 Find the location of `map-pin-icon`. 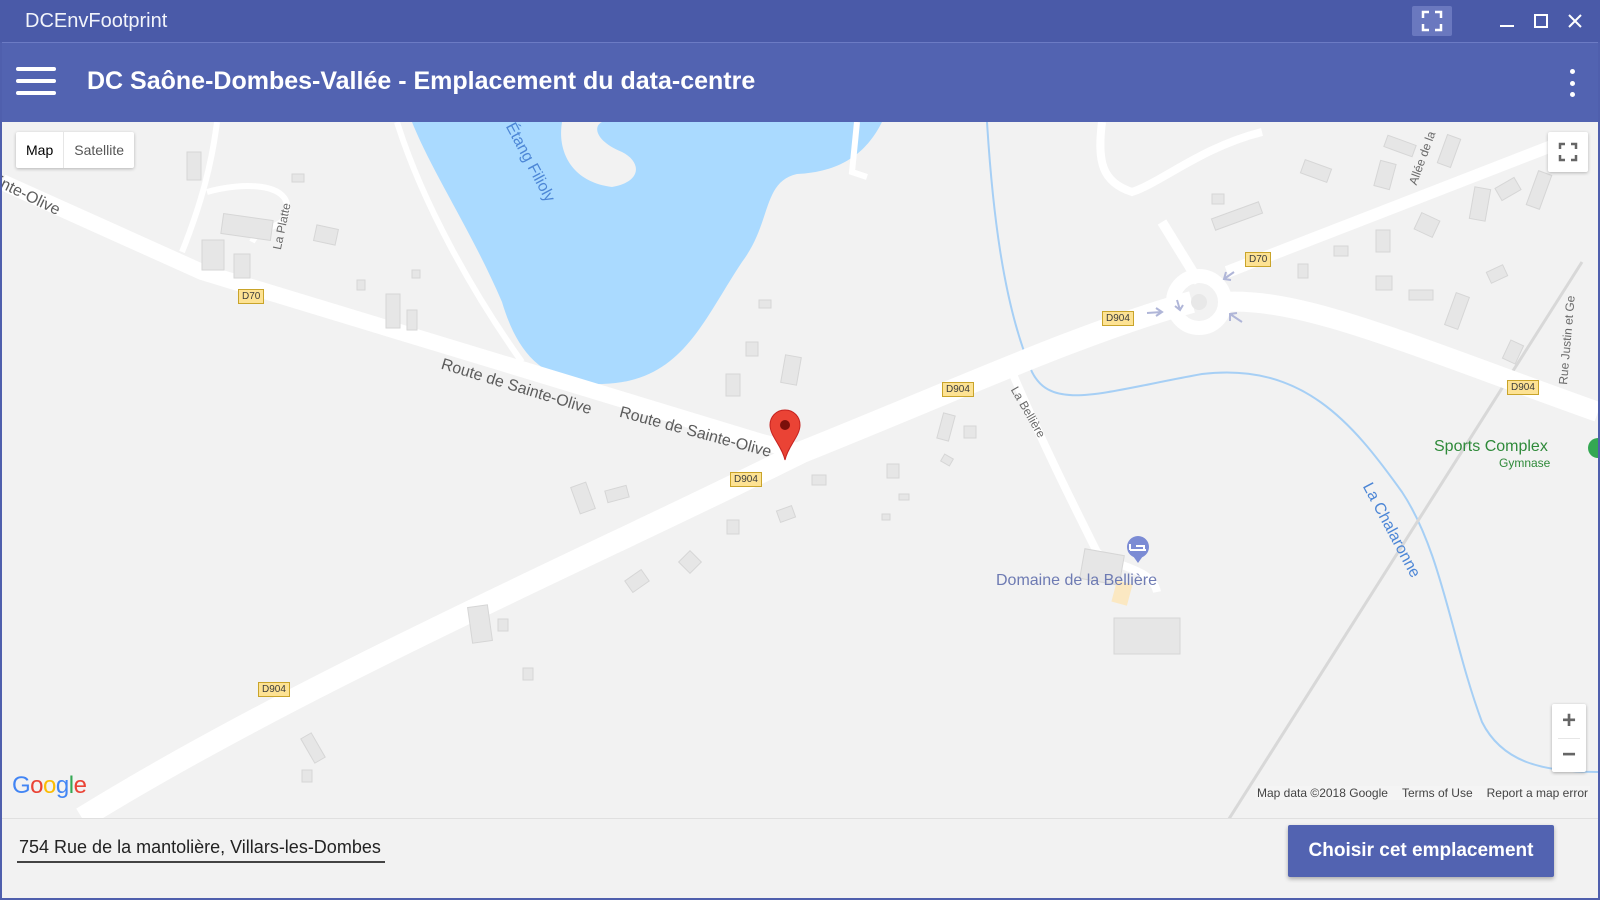

map-pin-icon is located at coordinates (785, 435).